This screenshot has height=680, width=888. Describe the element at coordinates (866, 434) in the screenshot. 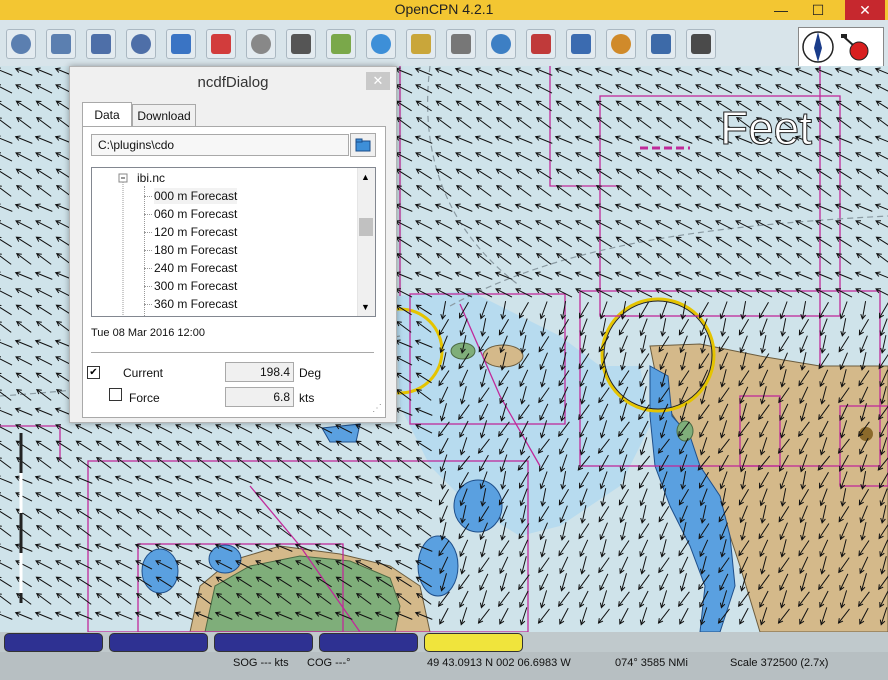

I see `buoy-marker` at that location.